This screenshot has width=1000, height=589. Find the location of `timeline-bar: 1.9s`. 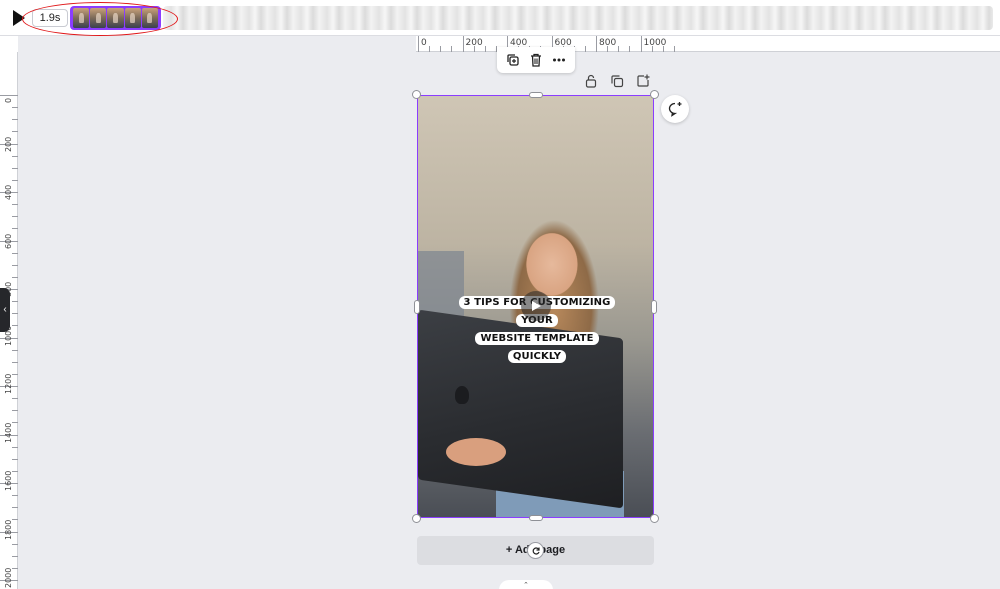

timeline-bar: 1.9s is located at coordinates (500, 18).